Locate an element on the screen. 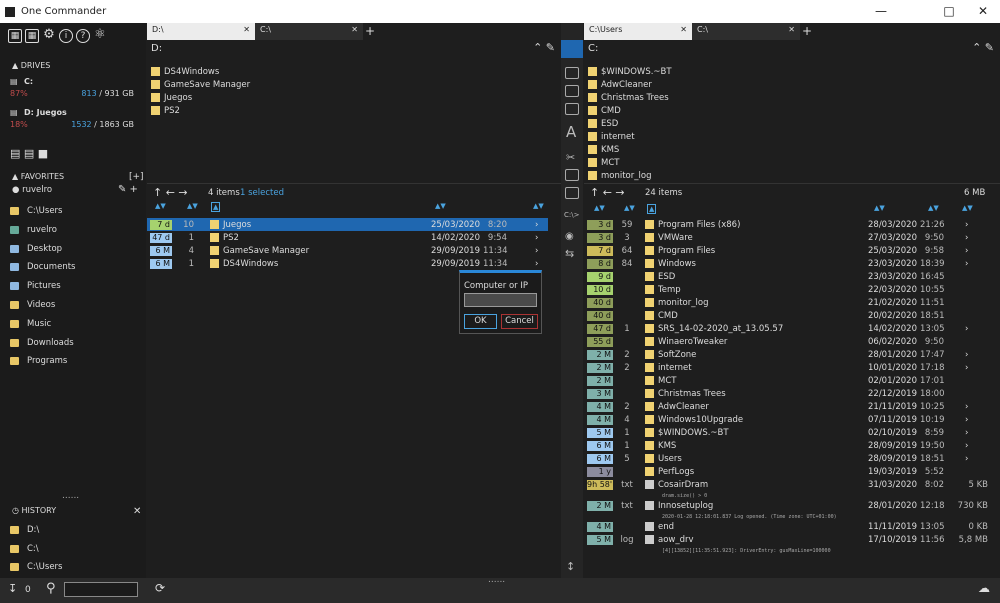 This screenshot has width=1000, height=603. rename-icon is located at coordinates (572, 109).